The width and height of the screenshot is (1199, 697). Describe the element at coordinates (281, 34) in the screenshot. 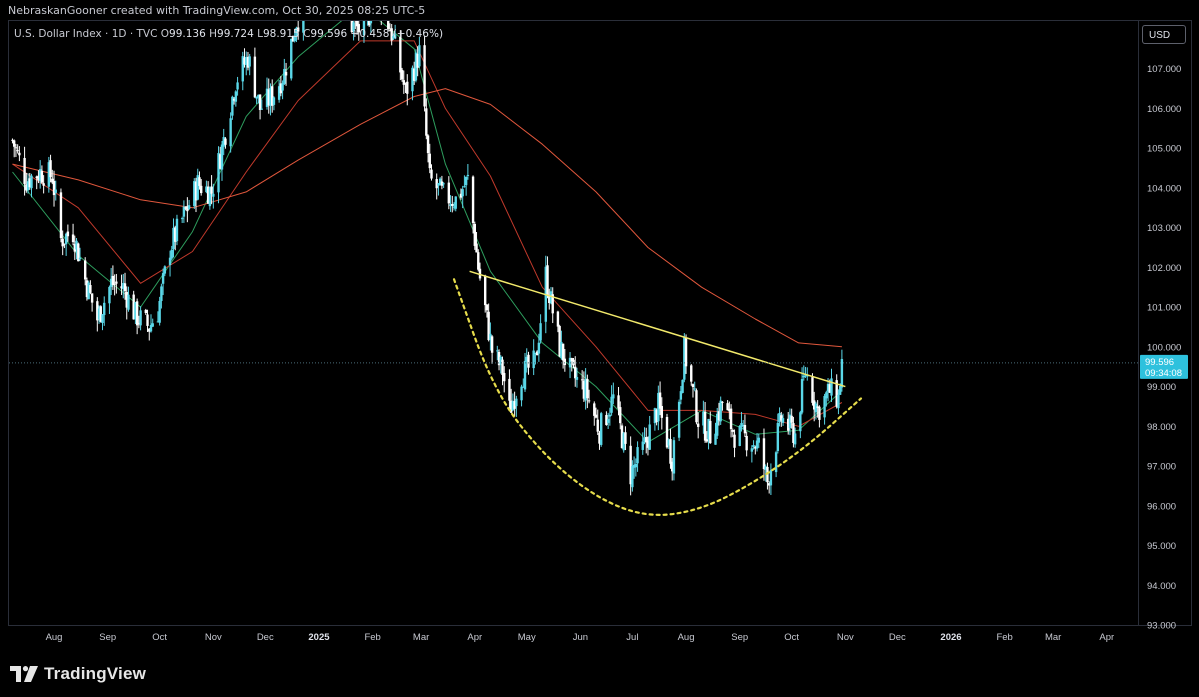

I see `low-value: 98.915` at that location.